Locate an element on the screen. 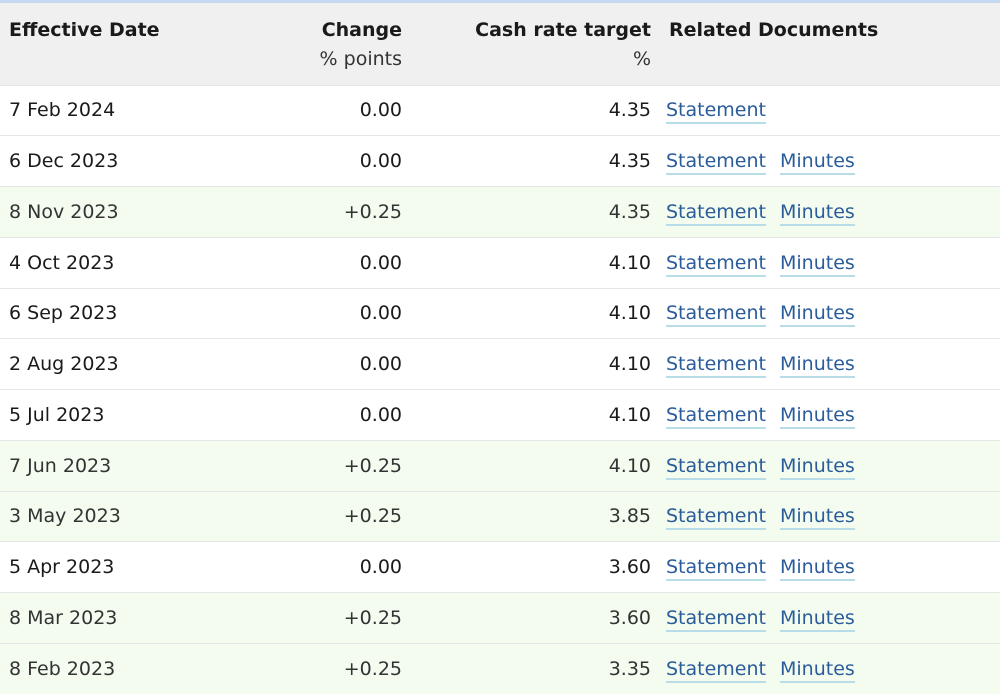 Image resolution: width=1000 pixels, height=694 pixels. effective-date-cell: 7 Jun 2023 is located at coordinates (60, 465).